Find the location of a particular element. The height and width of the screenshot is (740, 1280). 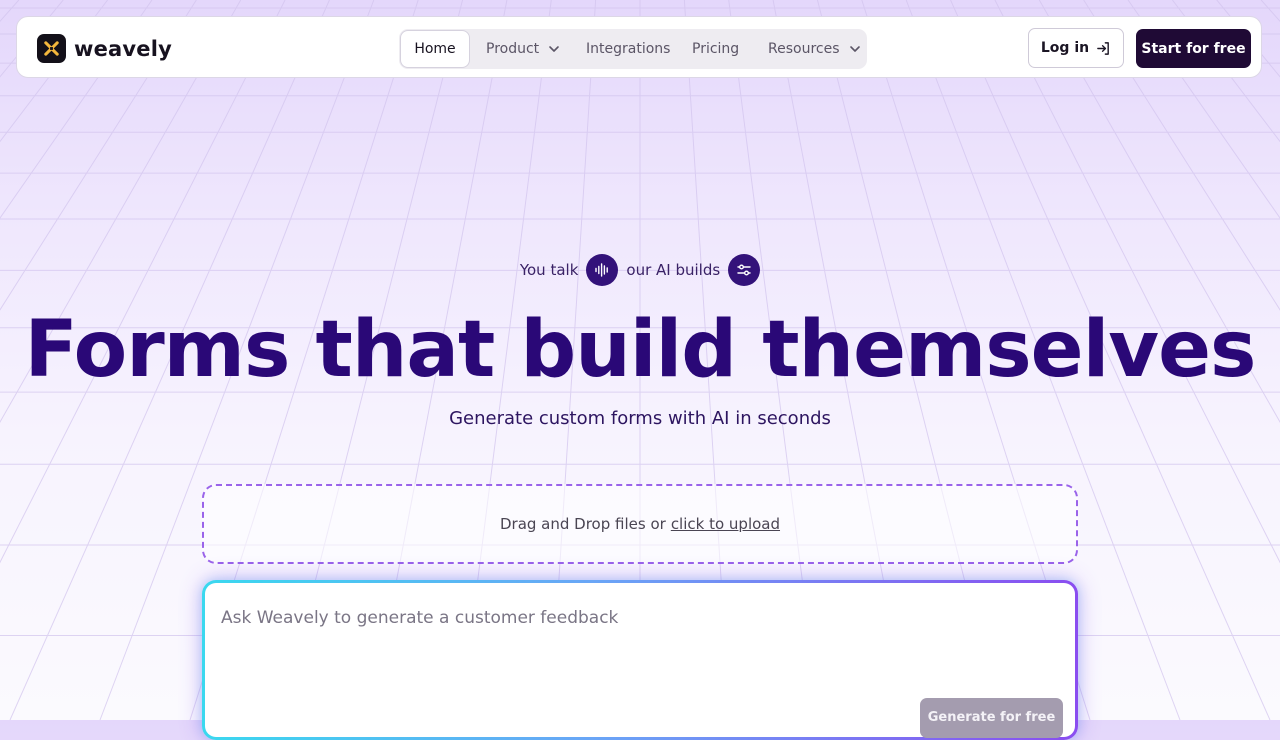

hero-tagline: You talk our AI builds is located at coordinates (640, 270).